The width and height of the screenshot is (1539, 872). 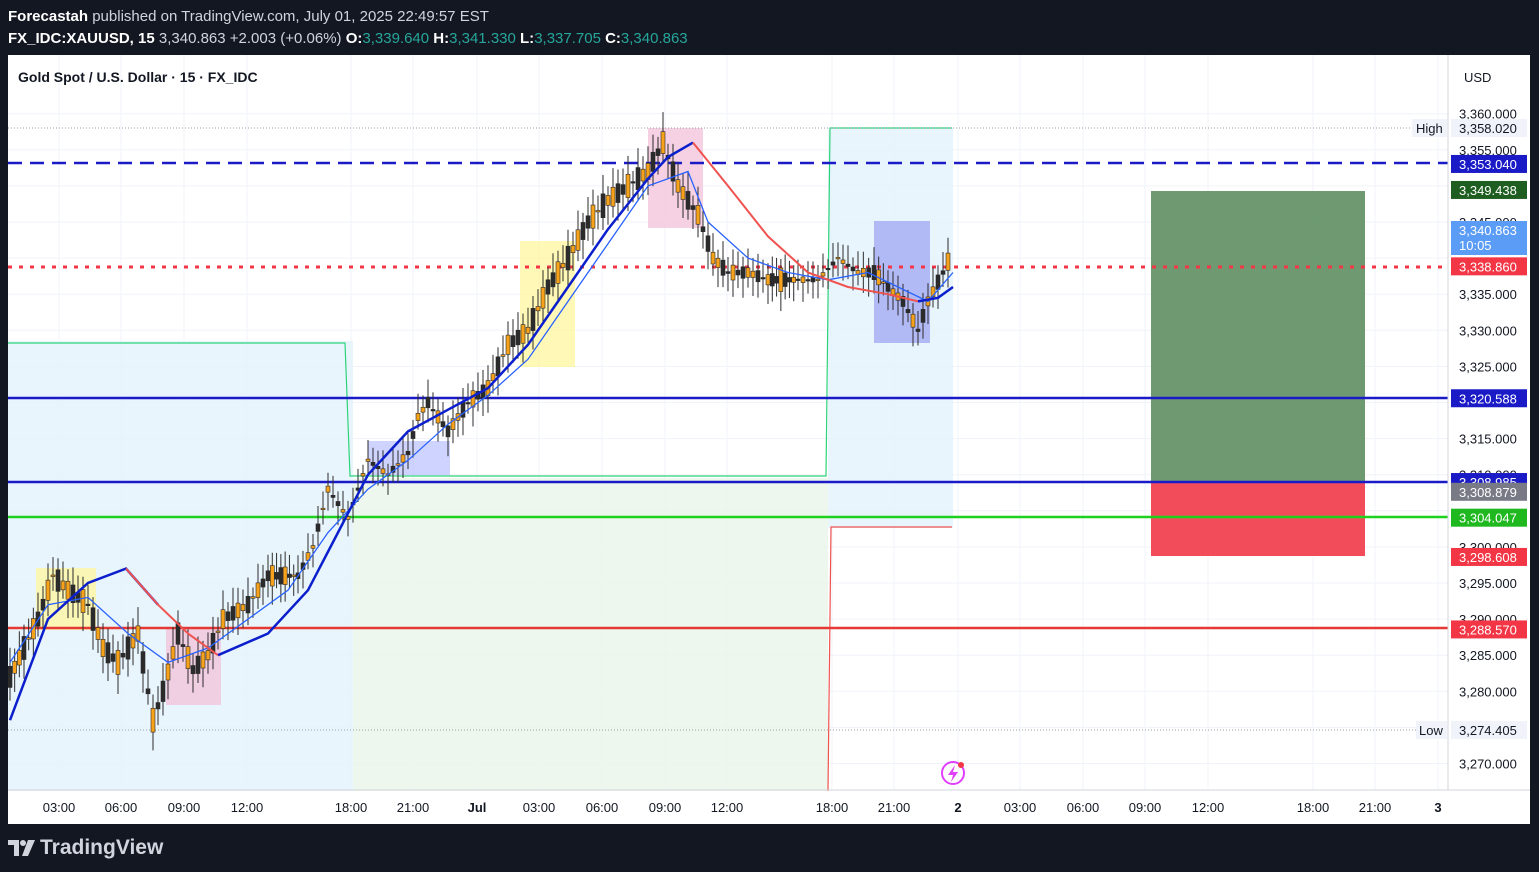 What do you see at coordinates (1488, 764) in the screenshot?
I see `price-tick-label: 3,270.000` at bounding box center [1488, 764].